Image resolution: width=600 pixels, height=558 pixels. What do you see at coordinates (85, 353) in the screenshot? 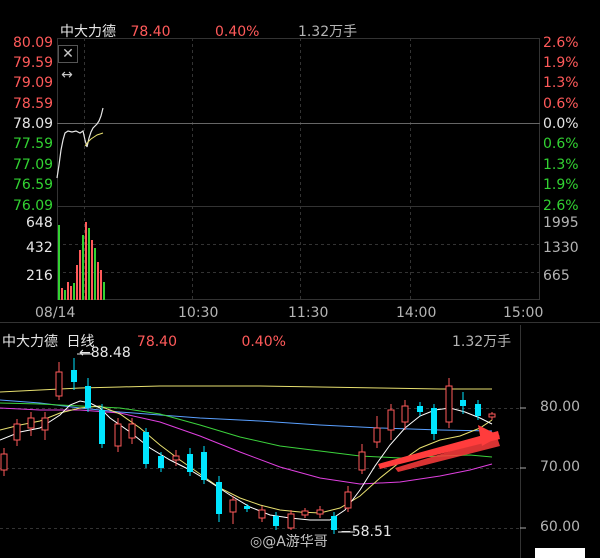
I see `left-arrow-icon: ←` at bounding box center [85, 353].